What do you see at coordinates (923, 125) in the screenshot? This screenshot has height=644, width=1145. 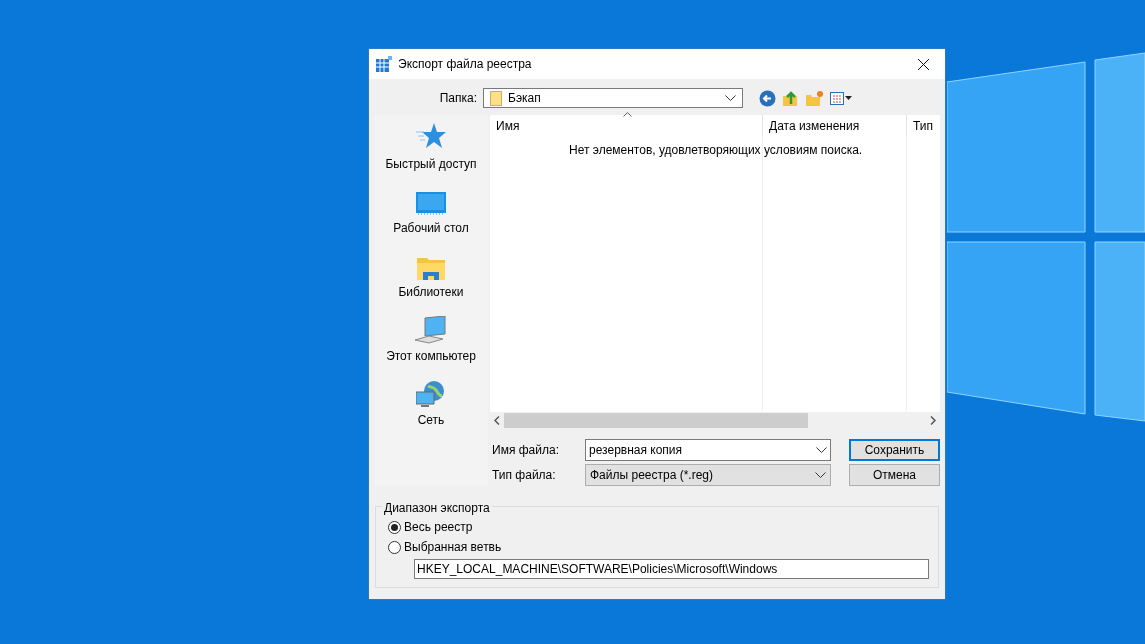 I see `column-header: Тип` at bounding box center [923, 125].